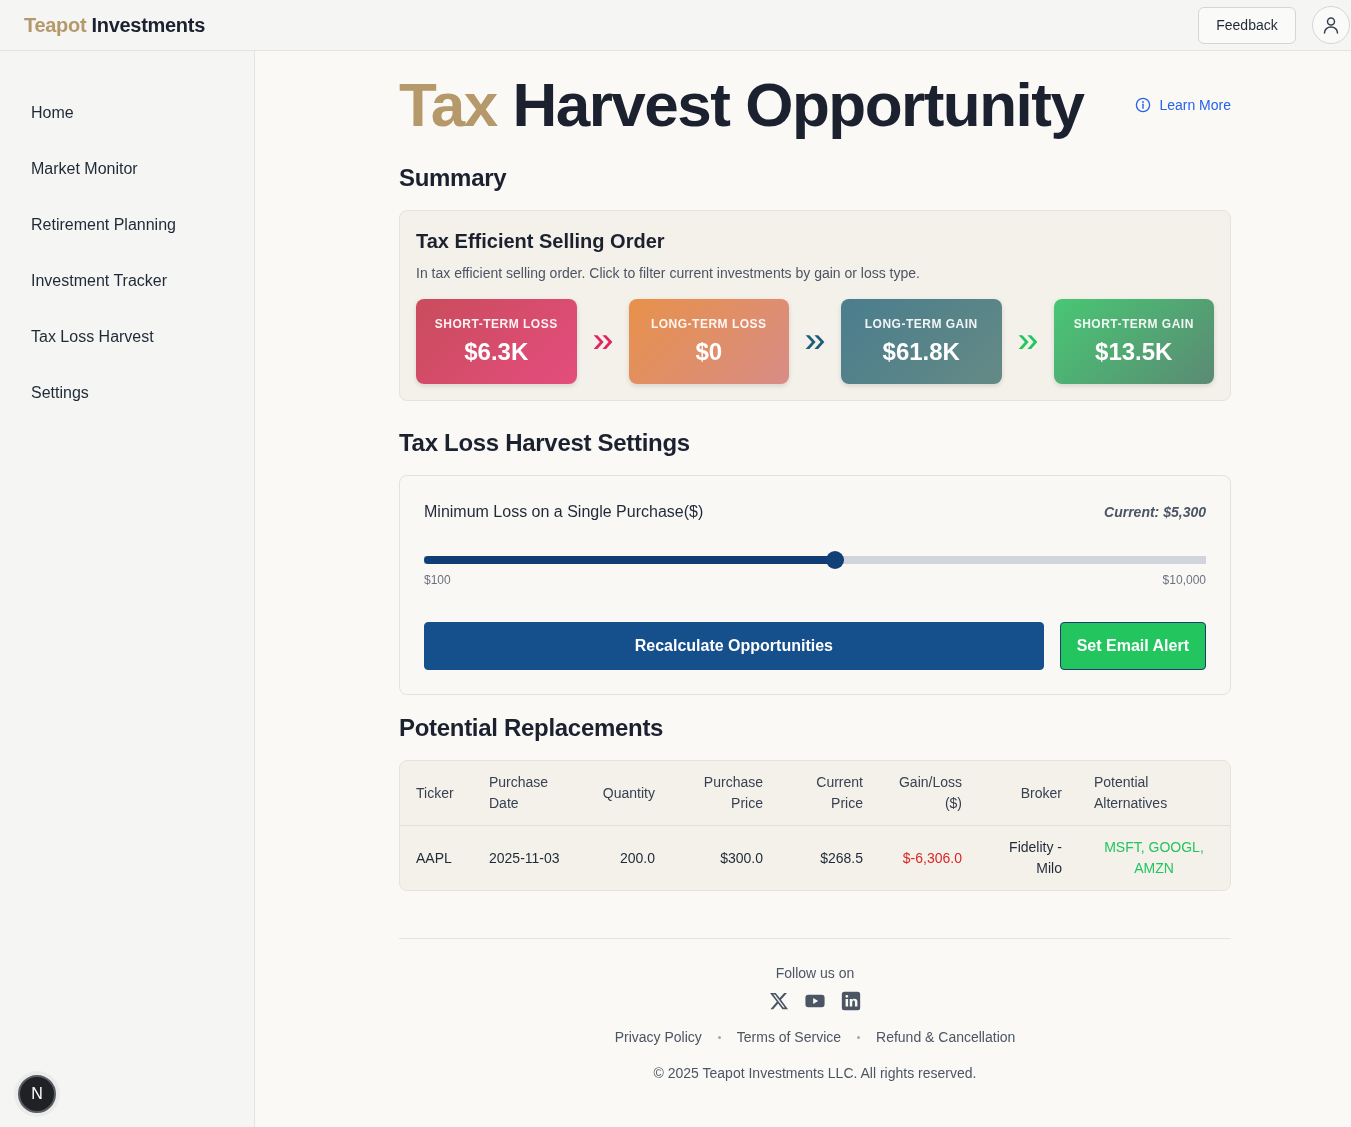 Image resolution: width=1351 pixels, height=1127 pixels. Describe the element at coordinates (1133, 323) in the screenshot. I see `tile-label: SHORT-TERM GAIN` at that location.